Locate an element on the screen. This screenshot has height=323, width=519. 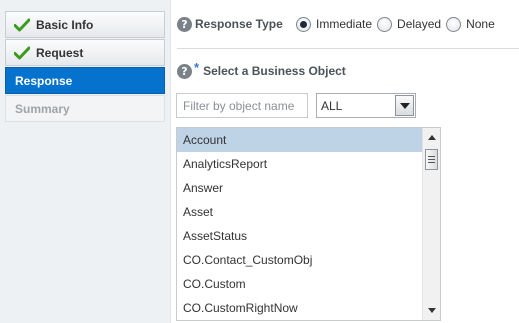
nav-item-label: Response is located at coordinates (44, 80).